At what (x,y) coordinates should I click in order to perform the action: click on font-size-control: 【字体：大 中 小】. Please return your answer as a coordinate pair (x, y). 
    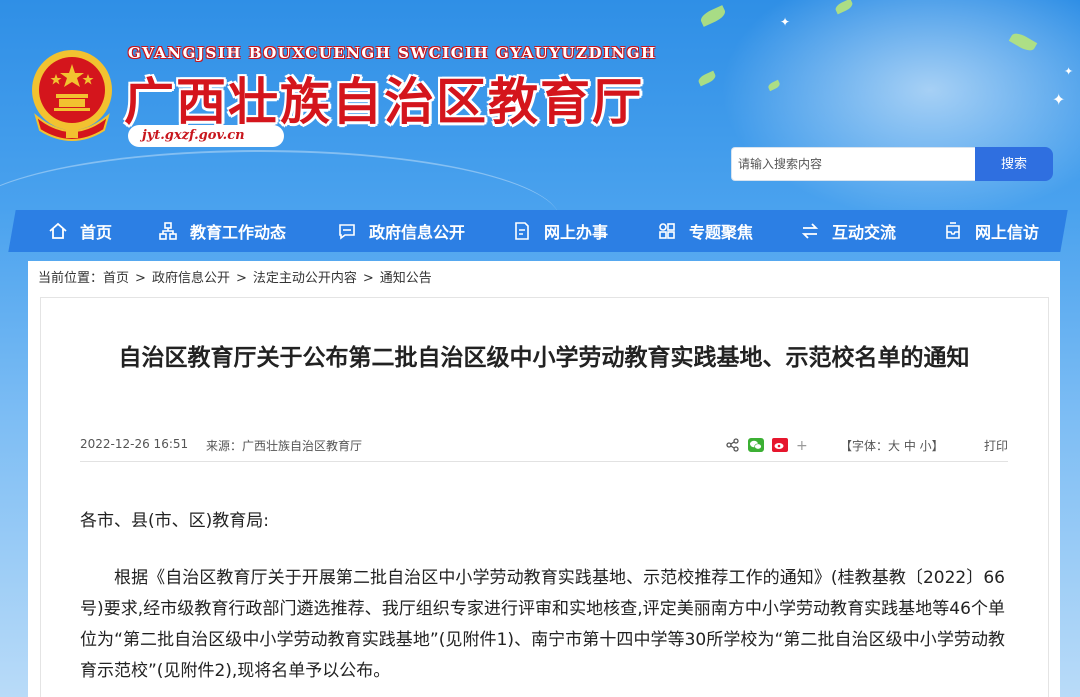
    Looking at the image, I should click on (892, 445).